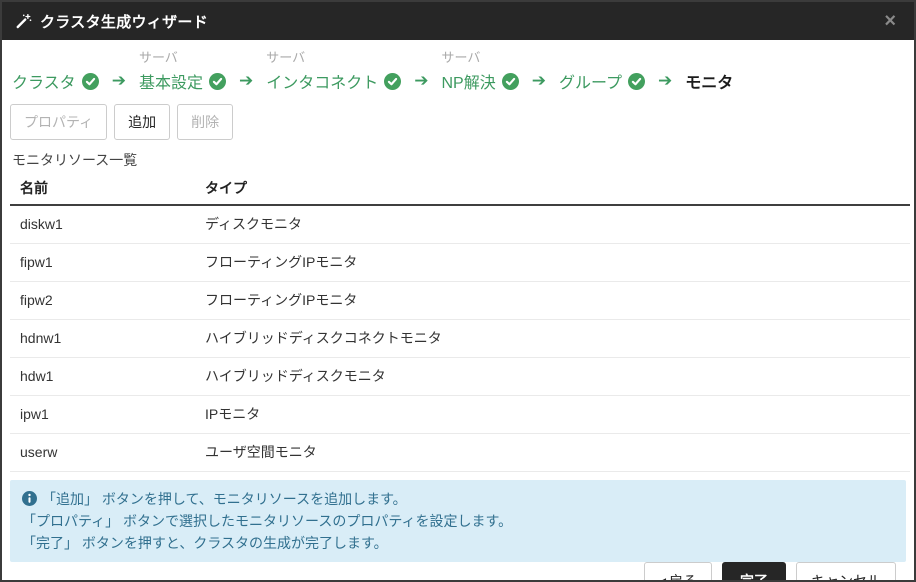  Describe the element at coordinates (44, 83) in the screenshot. I see `step-label: クラスタ` at that location.